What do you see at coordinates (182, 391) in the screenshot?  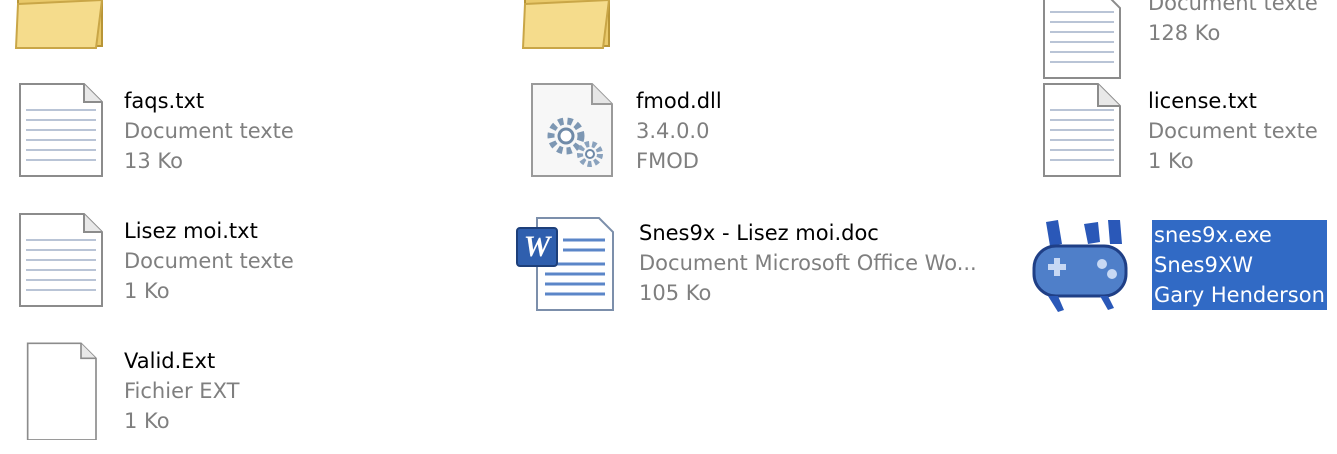 I see `file-type: Fichier EXT` at bounding box center [182, 391].